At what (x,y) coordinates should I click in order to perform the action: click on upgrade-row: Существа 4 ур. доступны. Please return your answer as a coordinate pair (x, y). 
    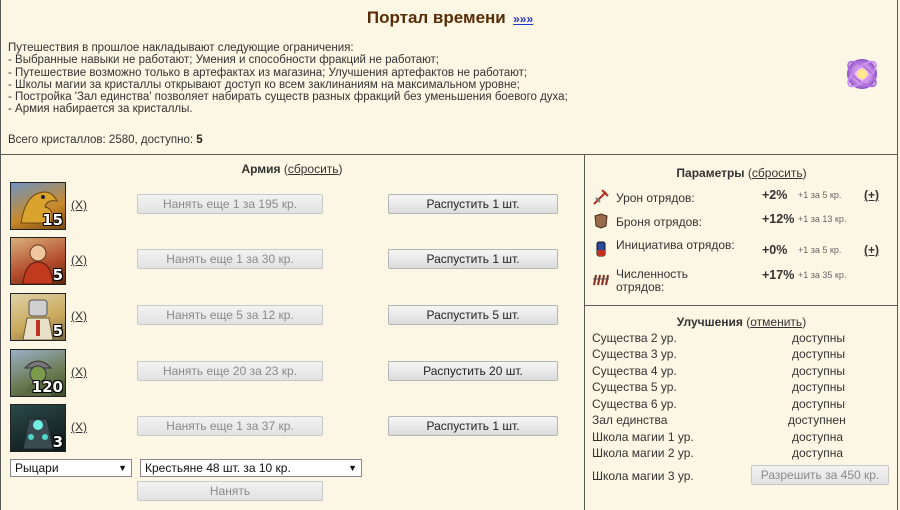
    Looking at the image, I should click on (742, 372).